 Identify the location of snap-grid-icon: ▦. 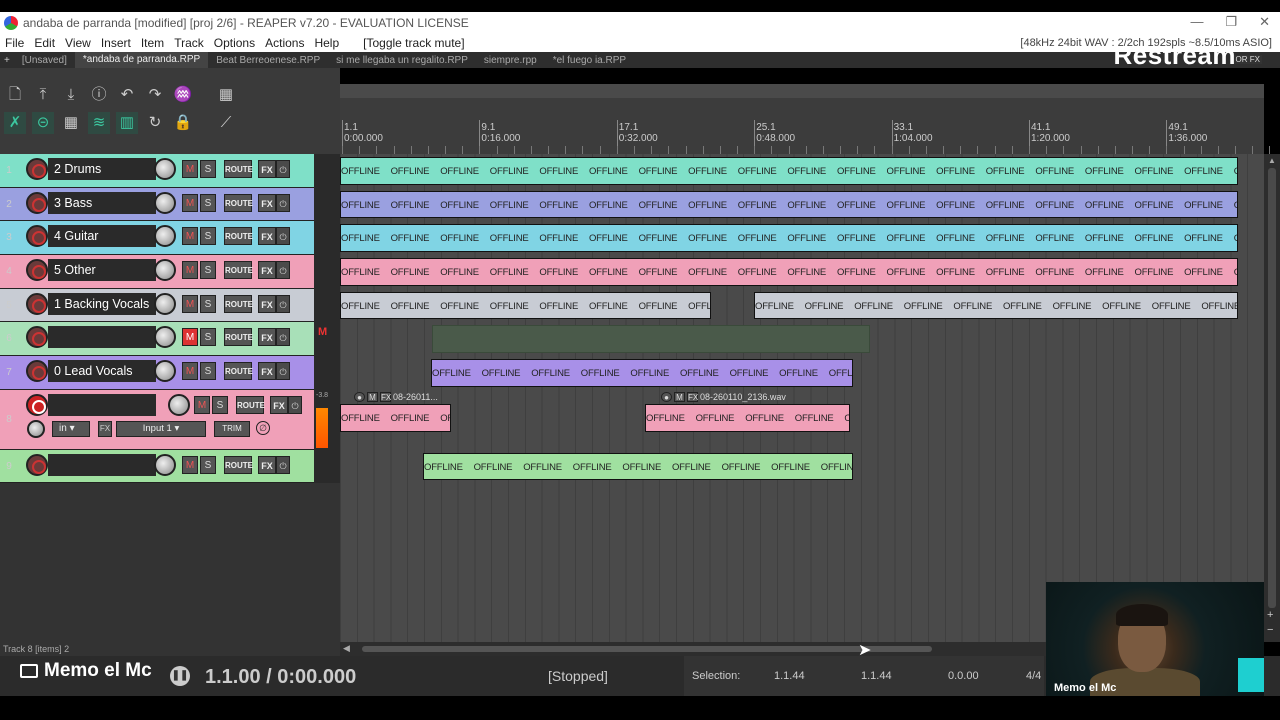
(71, 123).